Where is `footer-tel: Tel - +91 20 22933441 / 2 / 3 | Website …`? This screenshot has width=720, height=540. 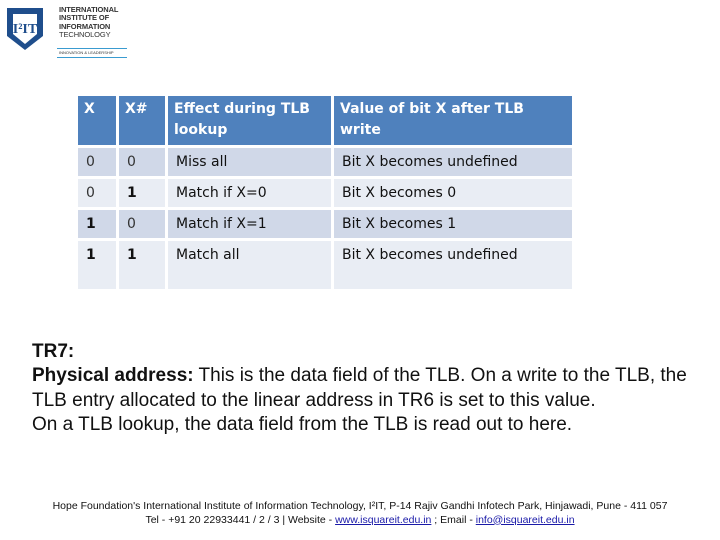 footer-tel: Tel - +91 20 22933441 / 2 / 3 | Website … is located at coordinates (240, 519).